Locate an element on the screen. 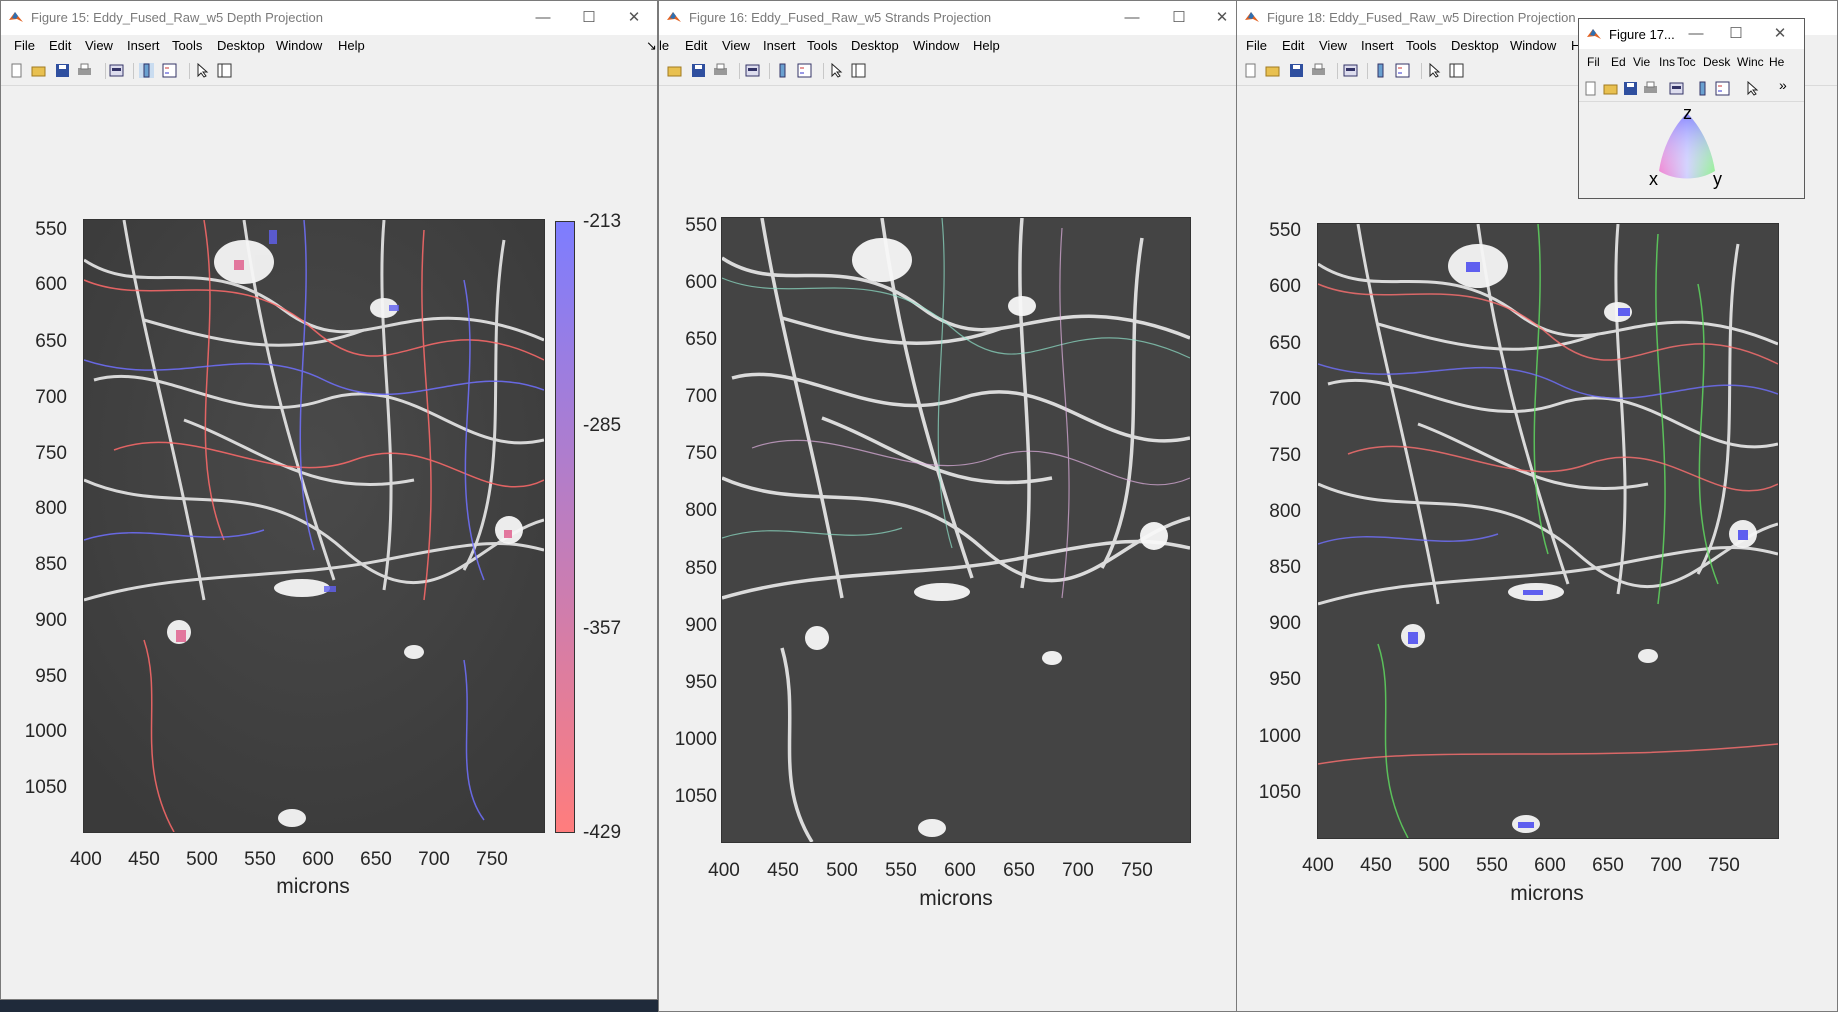  titlebar: Figure 17... — ☐ ✕ is located at coordinates (1691, 34).